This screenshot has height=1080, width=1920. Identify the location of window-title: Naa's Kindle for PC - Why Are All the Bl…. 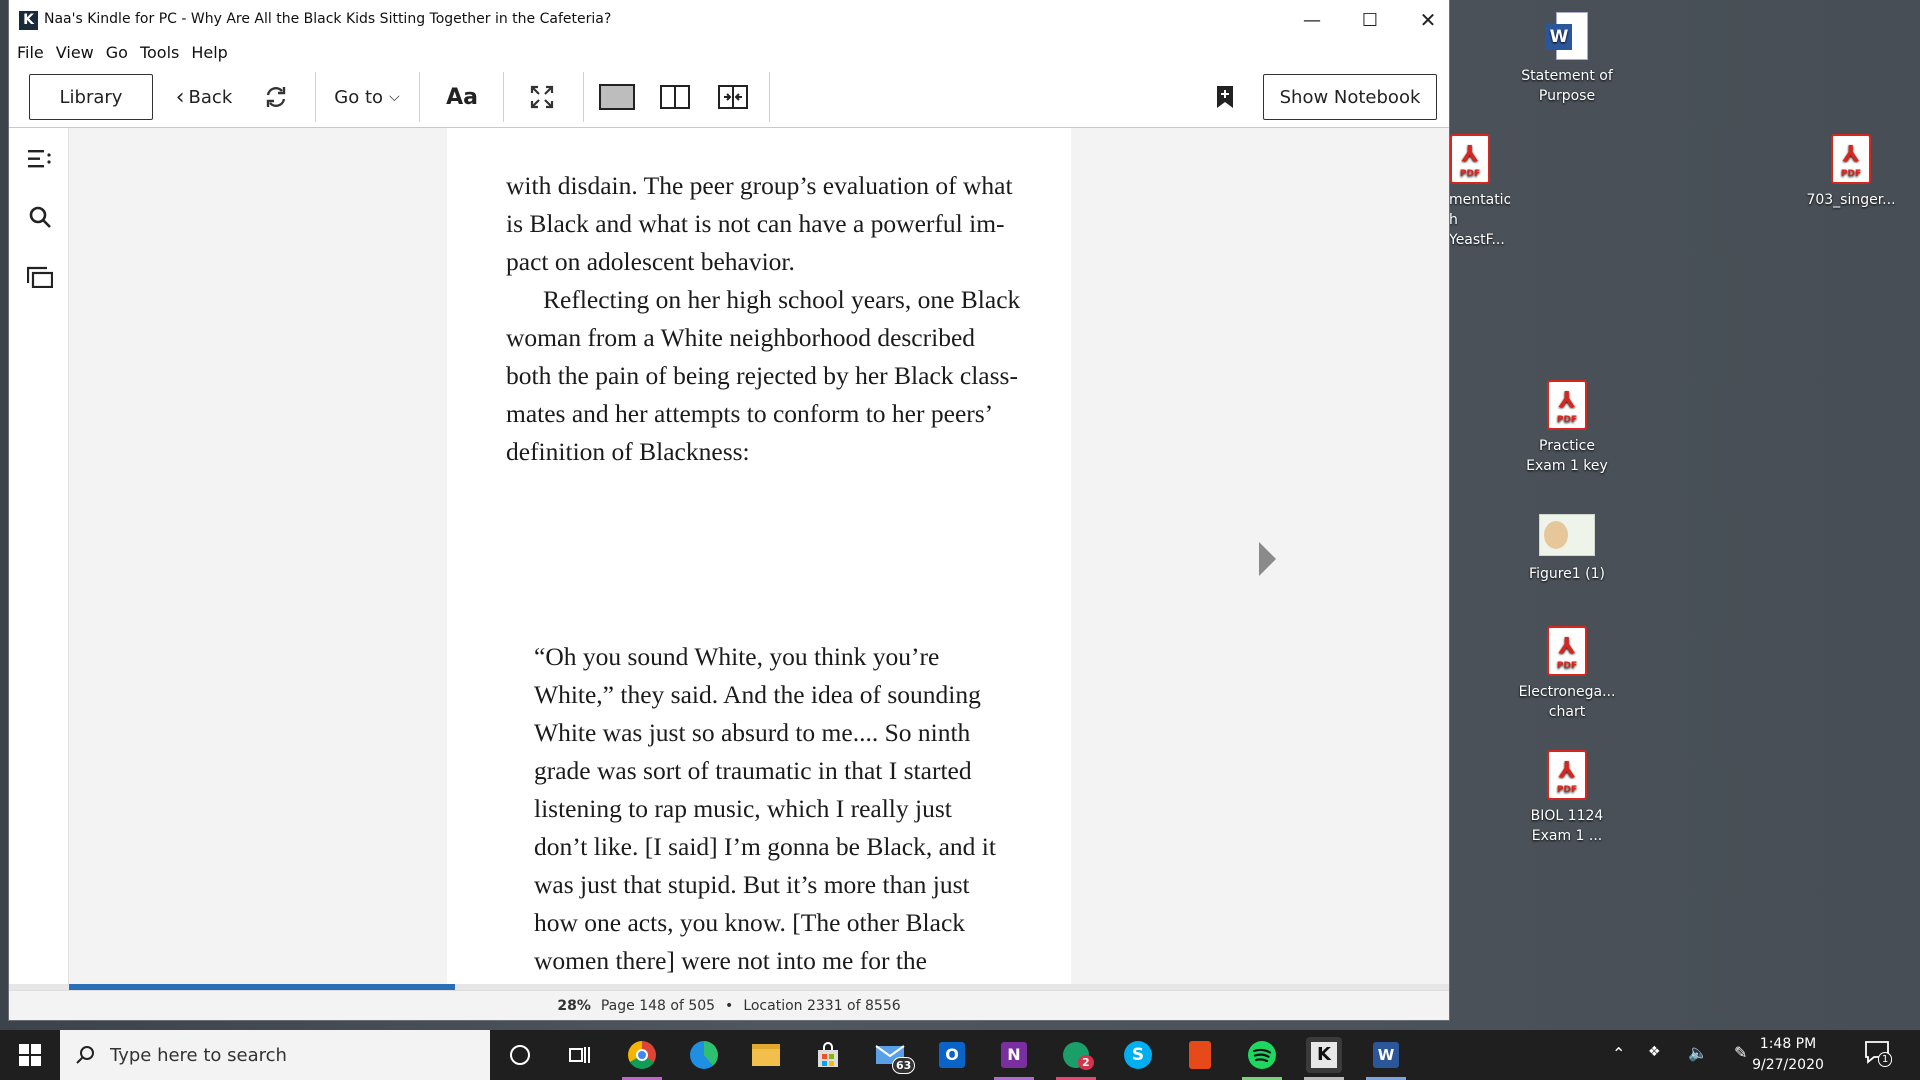
(328, 19).